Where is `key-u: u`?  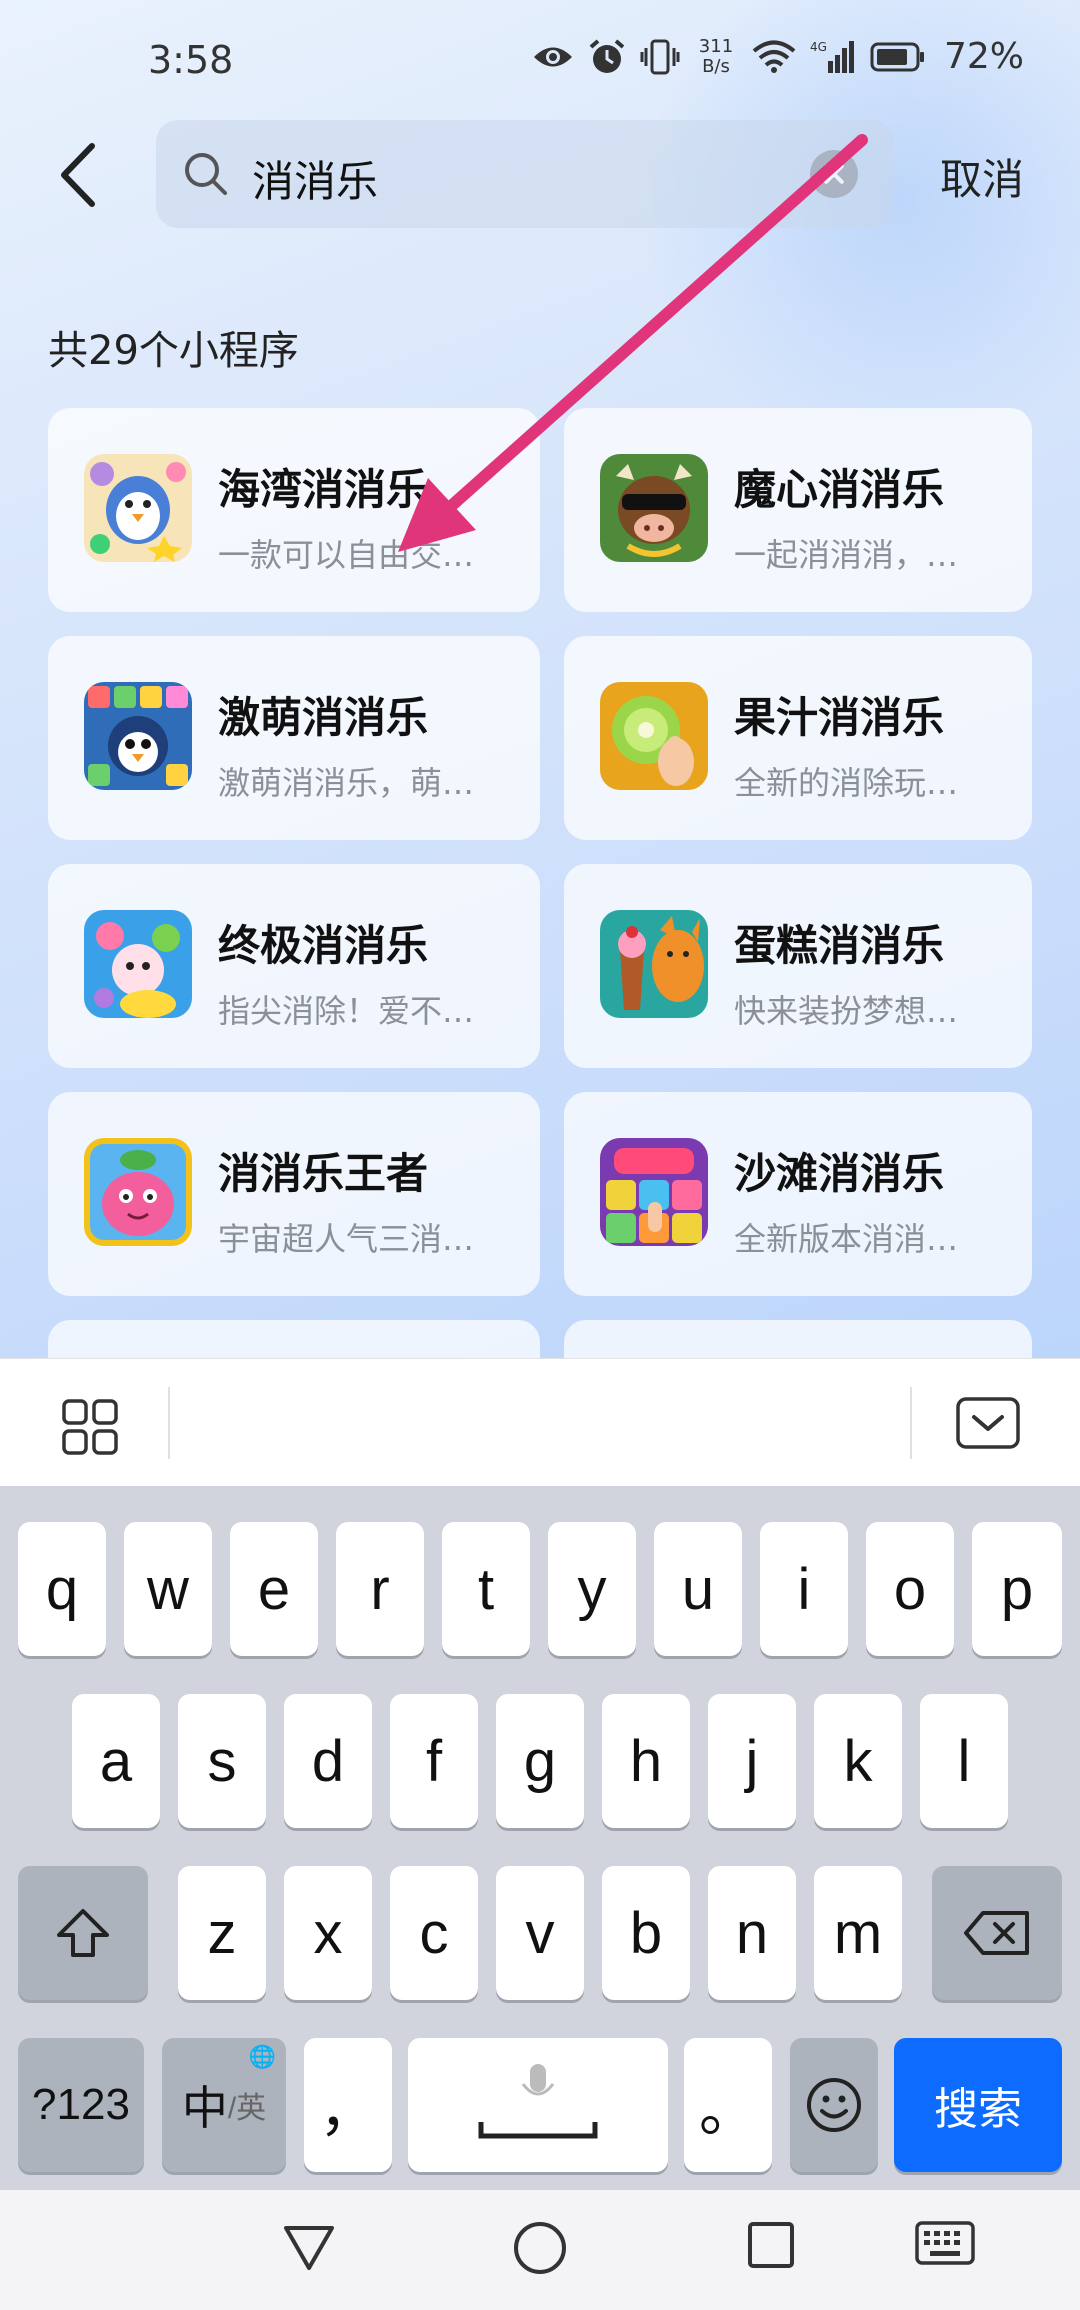 key-u: u is located at coordinates (698, 1589).